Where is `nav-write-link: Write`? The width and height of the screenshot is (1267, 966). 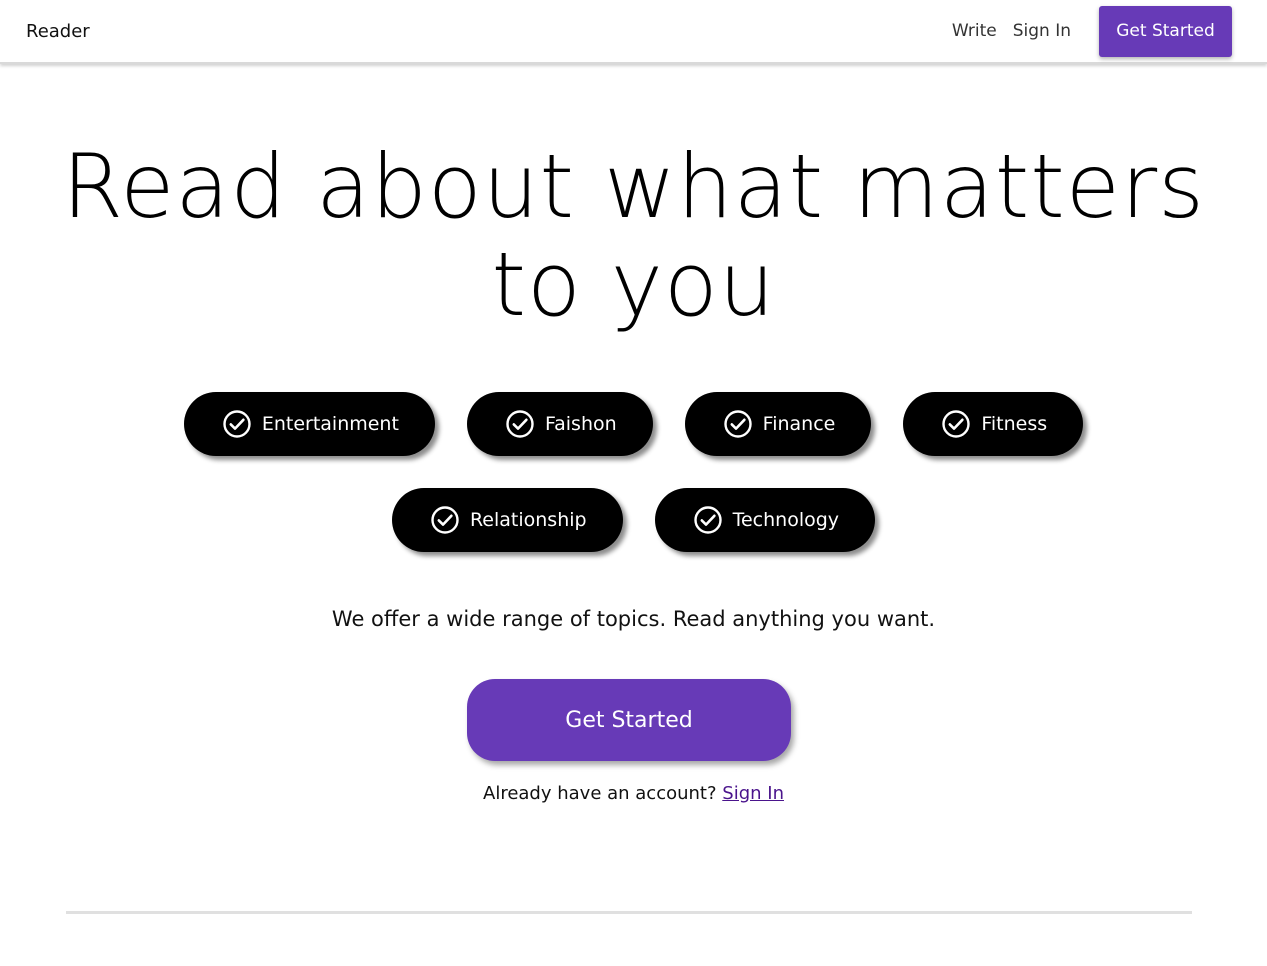 nav-write-link: Write is located at coordinates (974, 31).